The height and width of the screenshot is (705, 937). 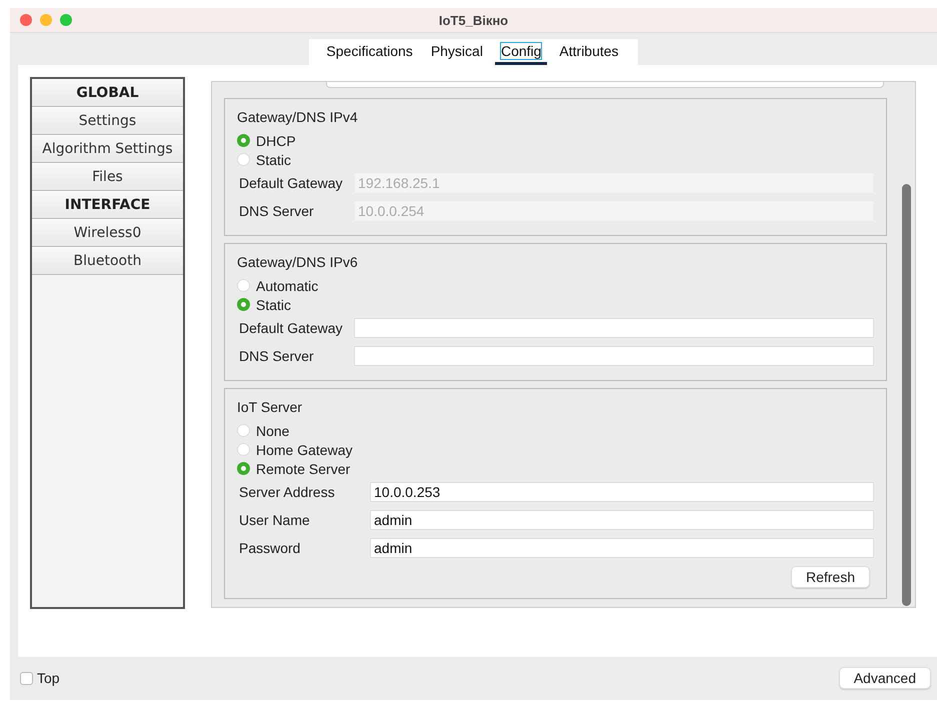 What do you see at coordinates (589, 52) in the screenshot?
I see `tab: Attributes` at bounding box center [589, 52].